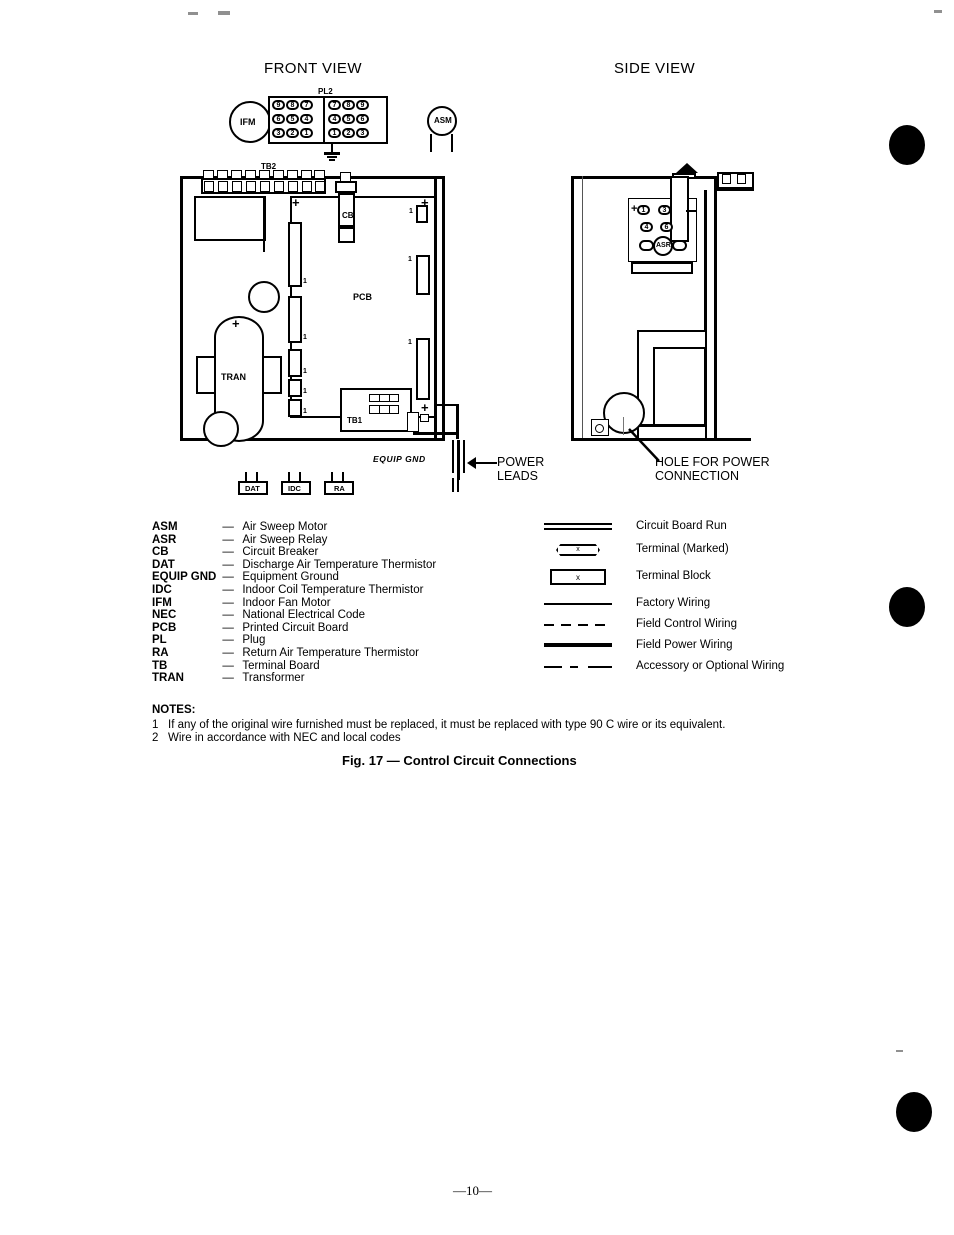 The width and height of the screenshot is (954, 1235). I want to click on side-bracket-hole, so click(599, 428).